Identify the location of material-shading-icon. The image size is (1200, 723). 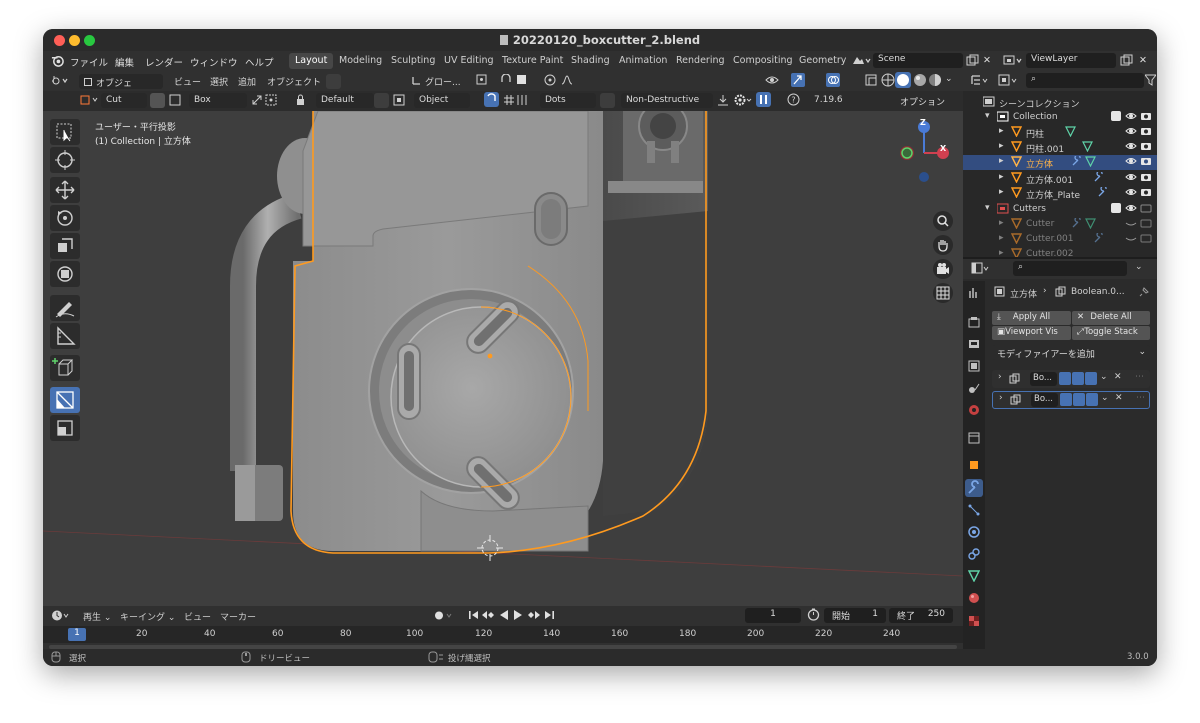
(920, 81).